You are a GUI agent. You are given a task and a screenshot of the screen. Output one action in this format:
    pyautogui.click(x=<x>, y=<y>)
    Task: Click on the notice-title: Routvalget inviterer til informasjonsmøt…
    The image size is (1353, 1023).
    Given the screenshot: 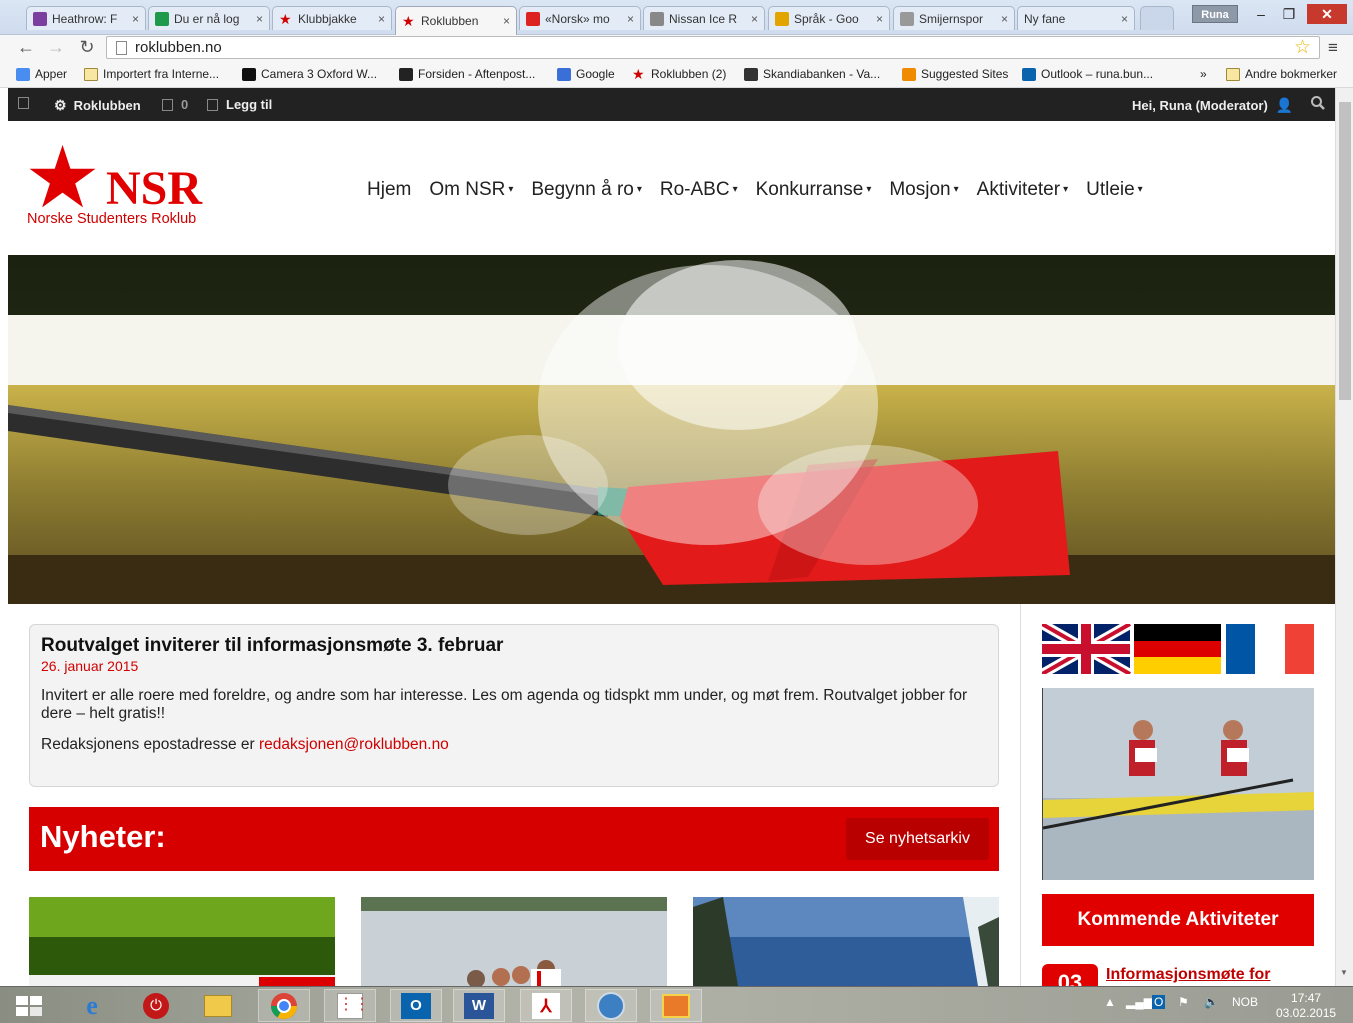 What is the action you would take?
    pyautogui.click(x=514, y=646)
    